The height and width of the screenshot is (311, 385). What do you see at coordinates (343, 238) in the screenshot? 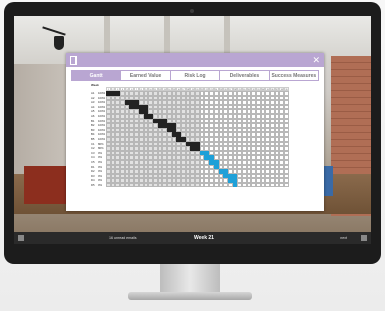
I see `next-label: next` at bounding box center [343, 238].